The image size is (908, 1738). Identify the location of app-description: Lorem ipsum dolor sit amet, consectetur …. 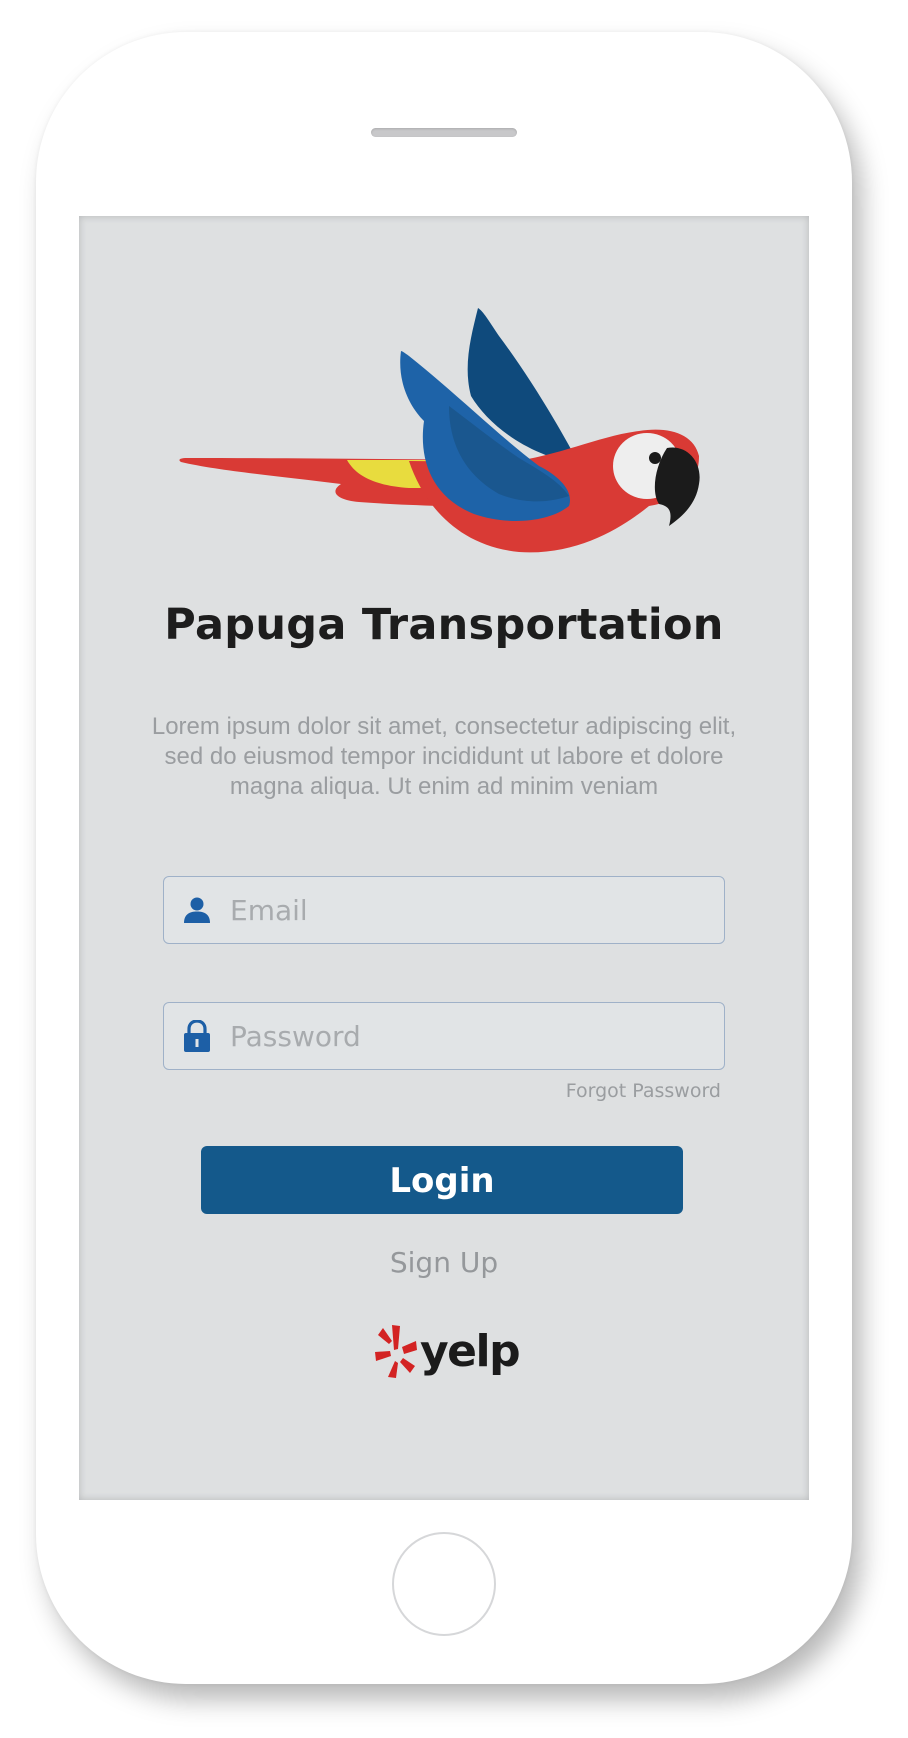
(444, 756).